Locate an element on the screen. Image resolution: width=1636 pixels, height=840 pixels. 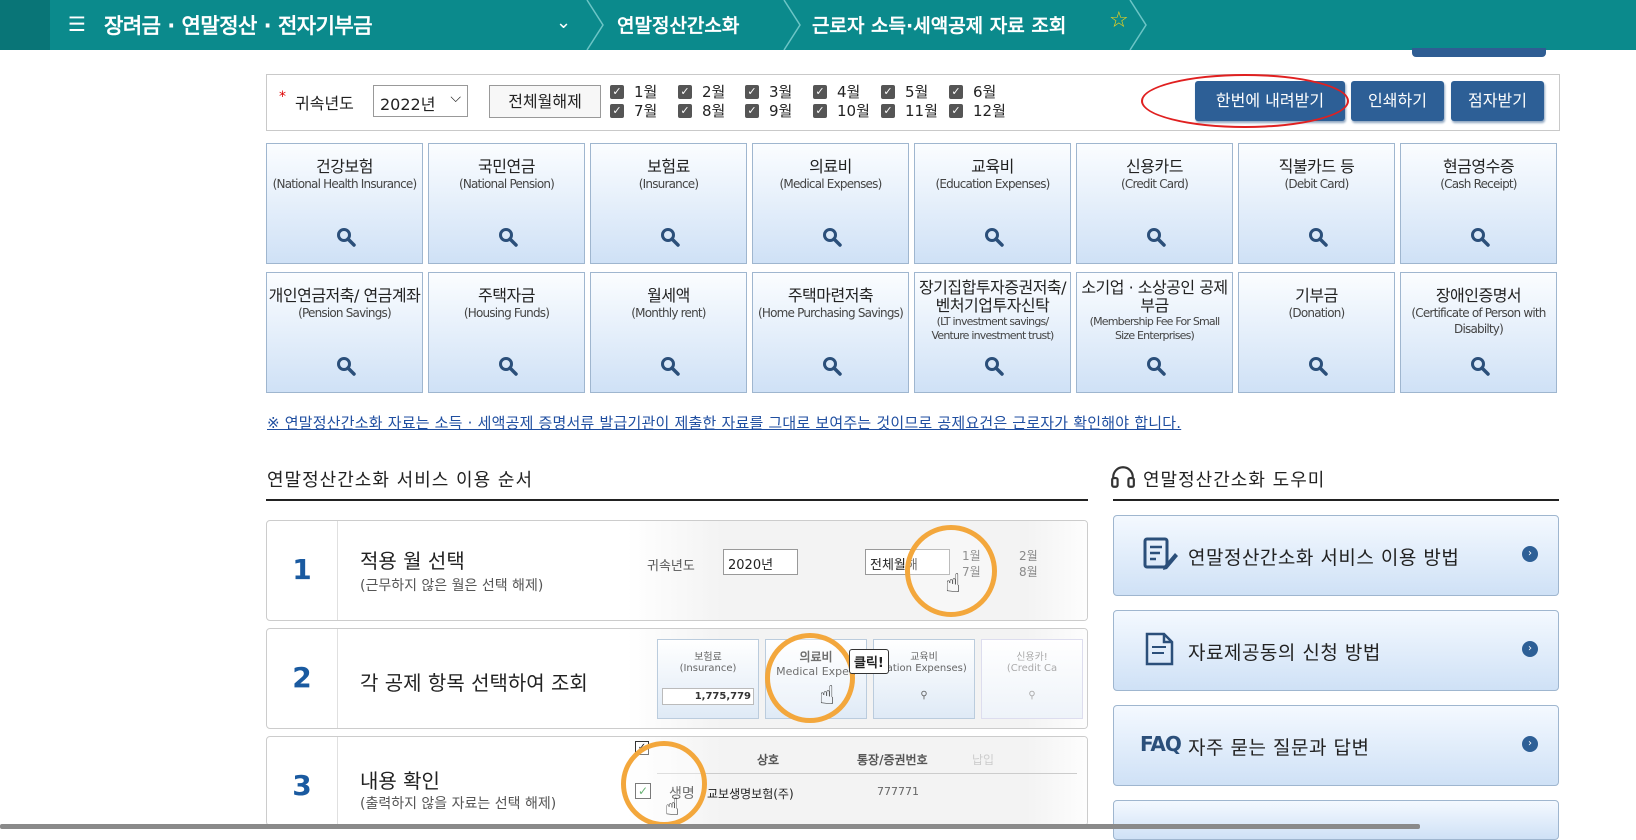
help-faq-button: FAQ 자주 묻는 질문과 답변 › is located at coordinates (1336, 745).